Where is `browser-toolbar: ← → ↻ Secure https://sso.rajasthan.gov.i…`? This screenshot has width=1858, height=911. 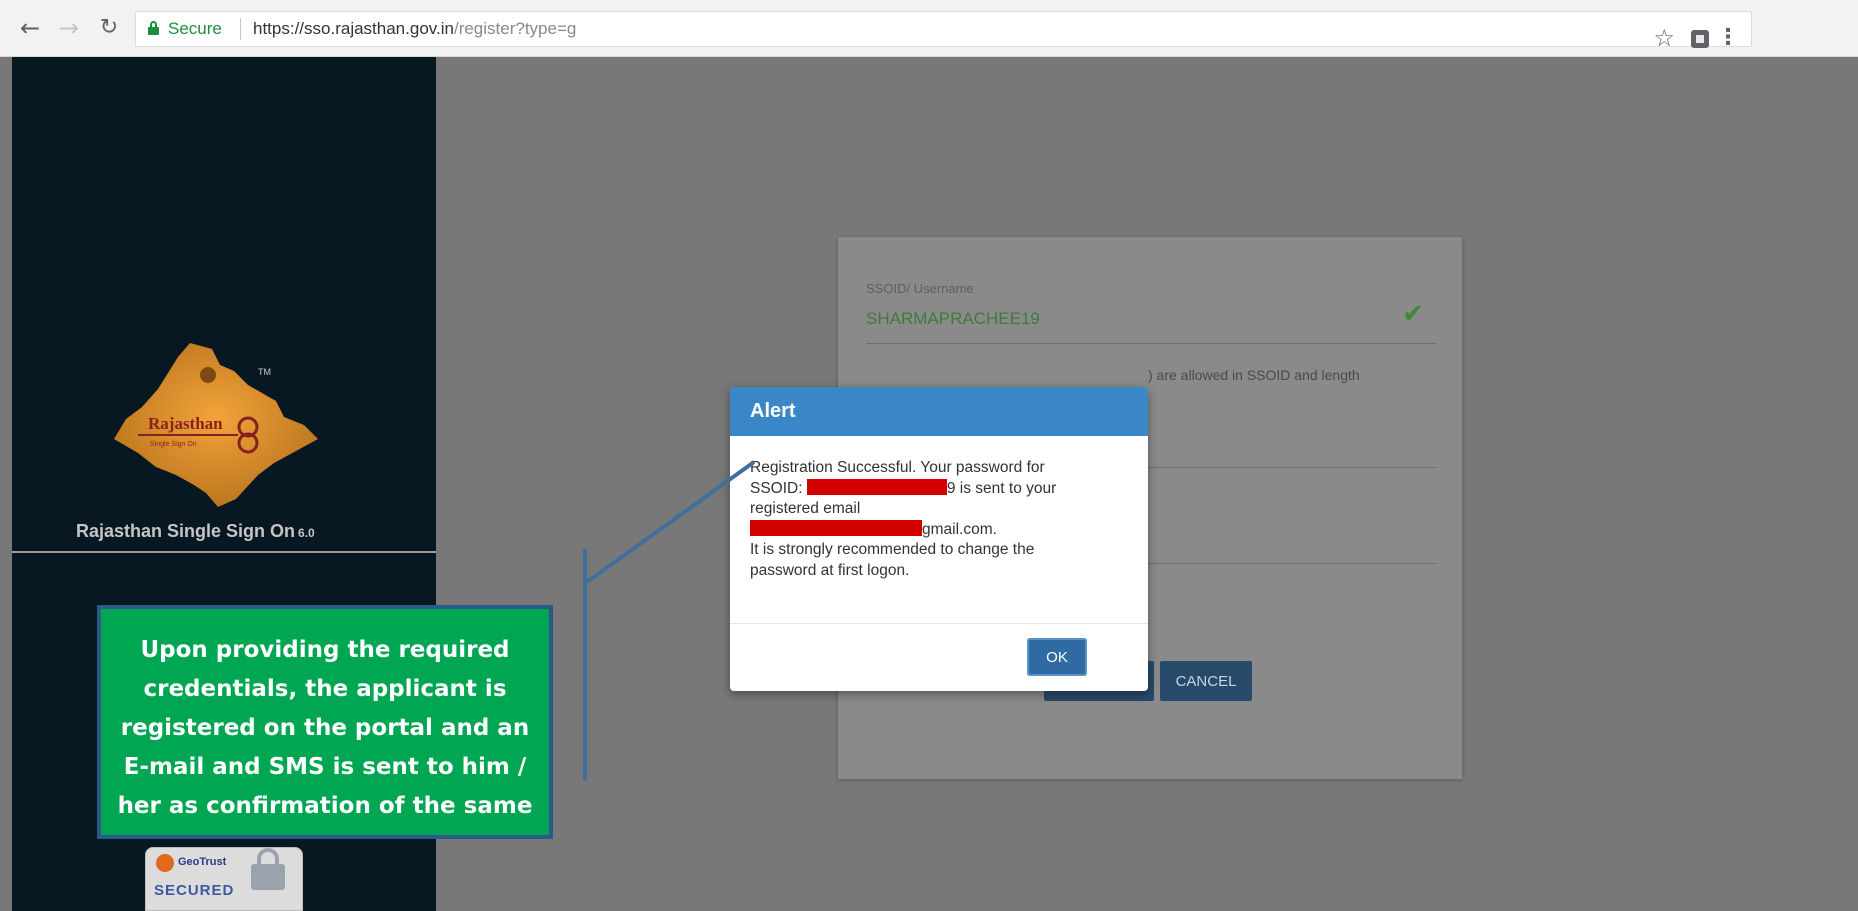 browser-toolbar: ← → ↻ Secure https://sso.rajasthan.gov.i… is located at coordinates (929, 28).